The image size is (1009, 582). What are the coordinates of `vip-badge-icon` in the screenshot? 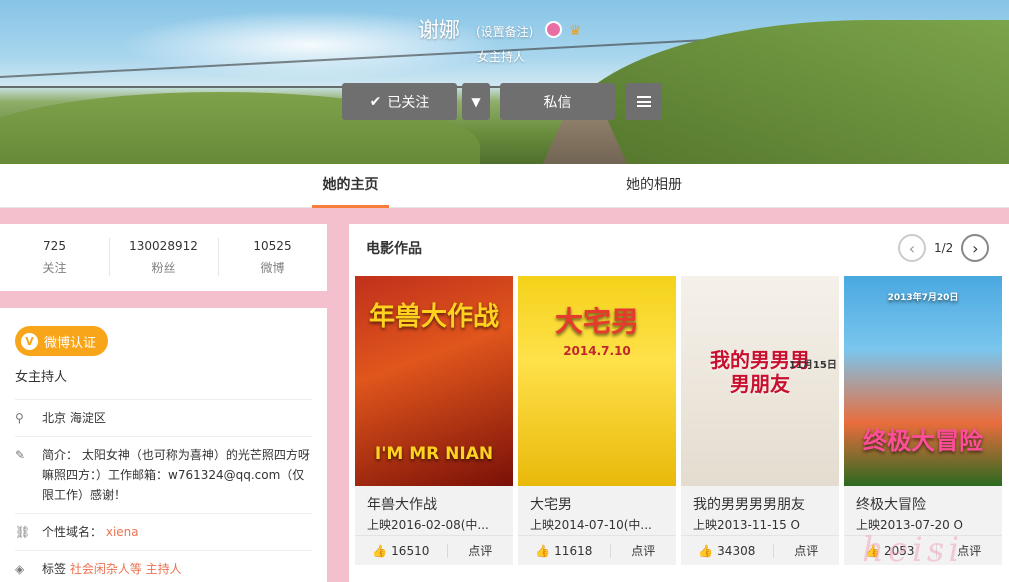 It's located at (553, 29).